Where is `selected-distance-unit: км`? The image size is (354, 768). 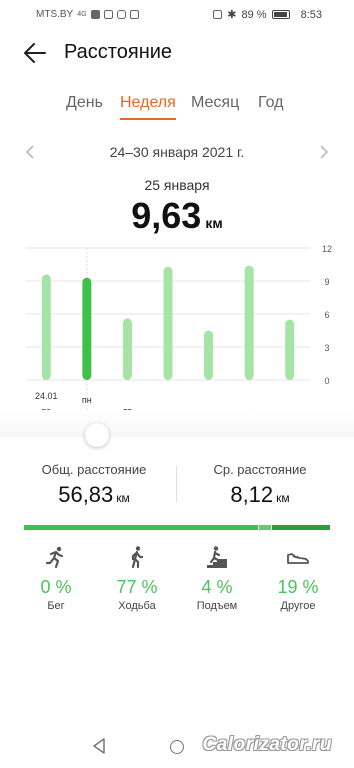
selected-distance-unit: км is located at coordinates (214, 223).